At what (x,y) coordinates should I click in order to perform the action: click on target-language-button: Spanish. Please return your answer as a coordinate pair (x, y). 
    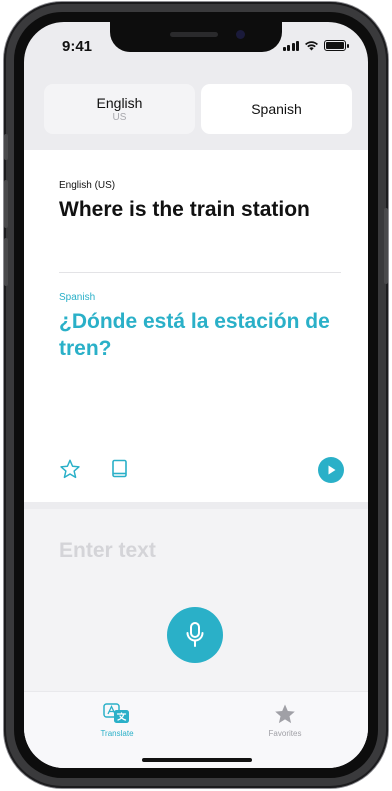
    Looking at the image, I should click on (276, 109).